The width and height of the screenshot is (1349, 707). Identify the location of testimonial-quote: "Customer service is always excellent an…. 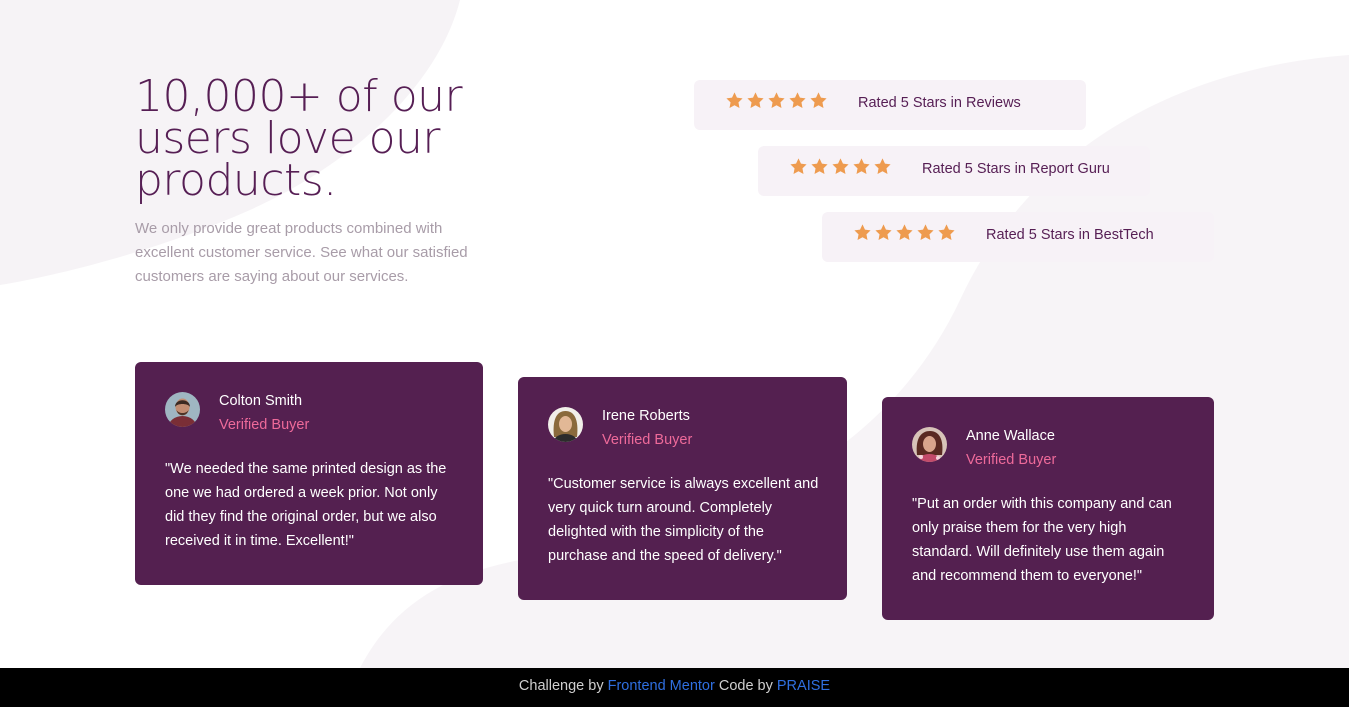
(683, 520).